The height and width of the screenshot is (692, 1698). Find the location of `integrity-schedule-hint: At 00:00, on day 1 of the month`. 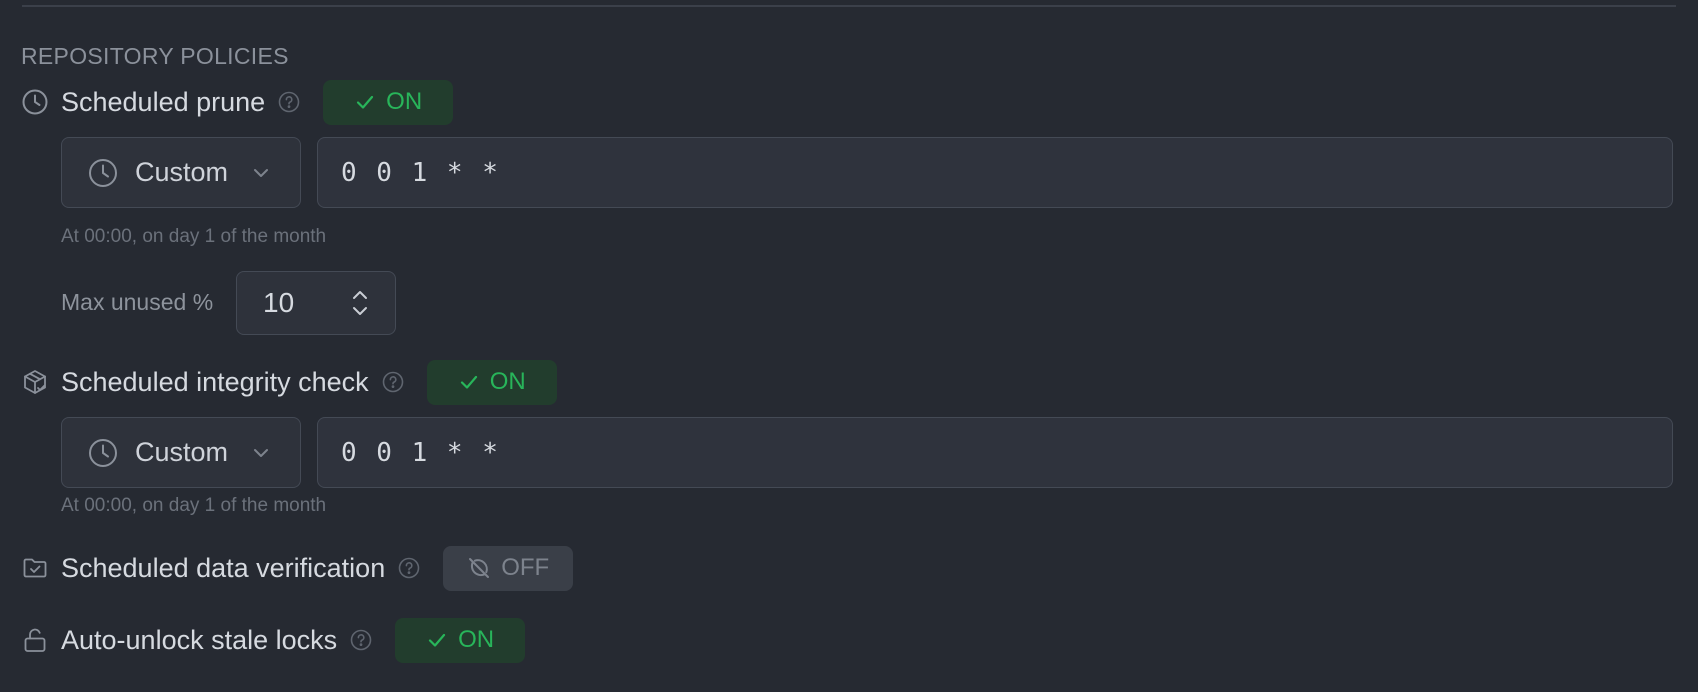

integrity-schedule-hint: At 00:00, on day 1 of the month is located at coordinates (194, 505).